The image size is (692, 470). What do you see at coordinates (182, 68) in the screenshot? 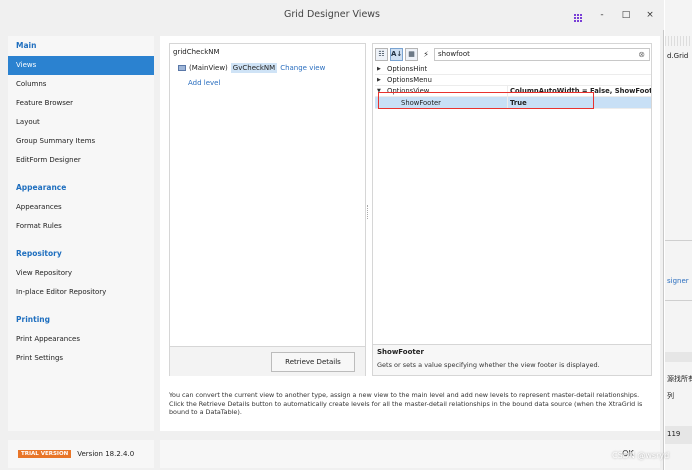
I see `grid-view-icon` at bounding box center [182, 68].